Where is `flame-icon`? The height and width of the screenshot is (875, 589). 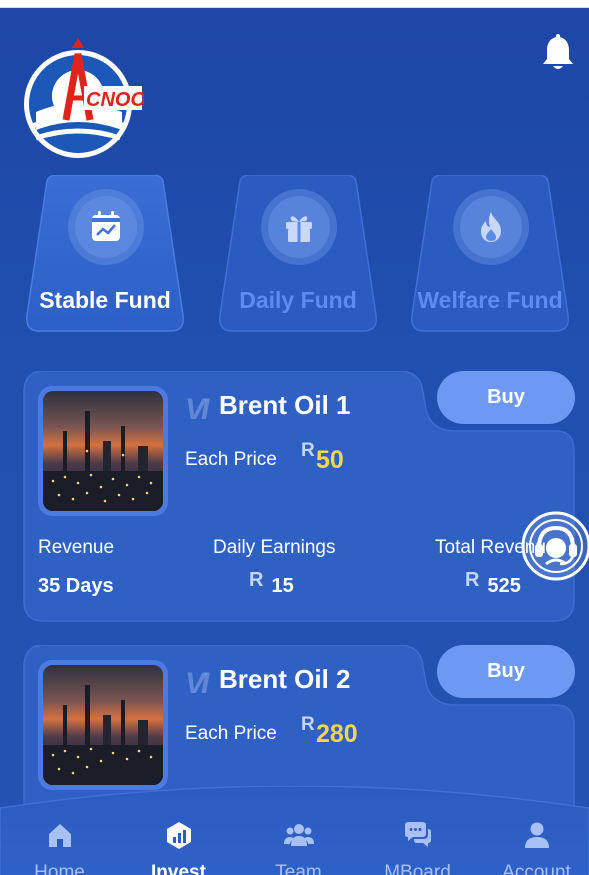
flame-icon is located at coordinates (491, 227).